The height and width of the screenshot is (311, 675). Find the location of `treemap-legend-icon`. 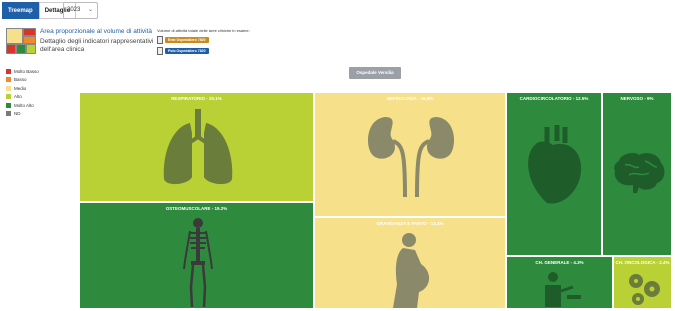

treemap-legend-icon is located at coordinates (21, 41).